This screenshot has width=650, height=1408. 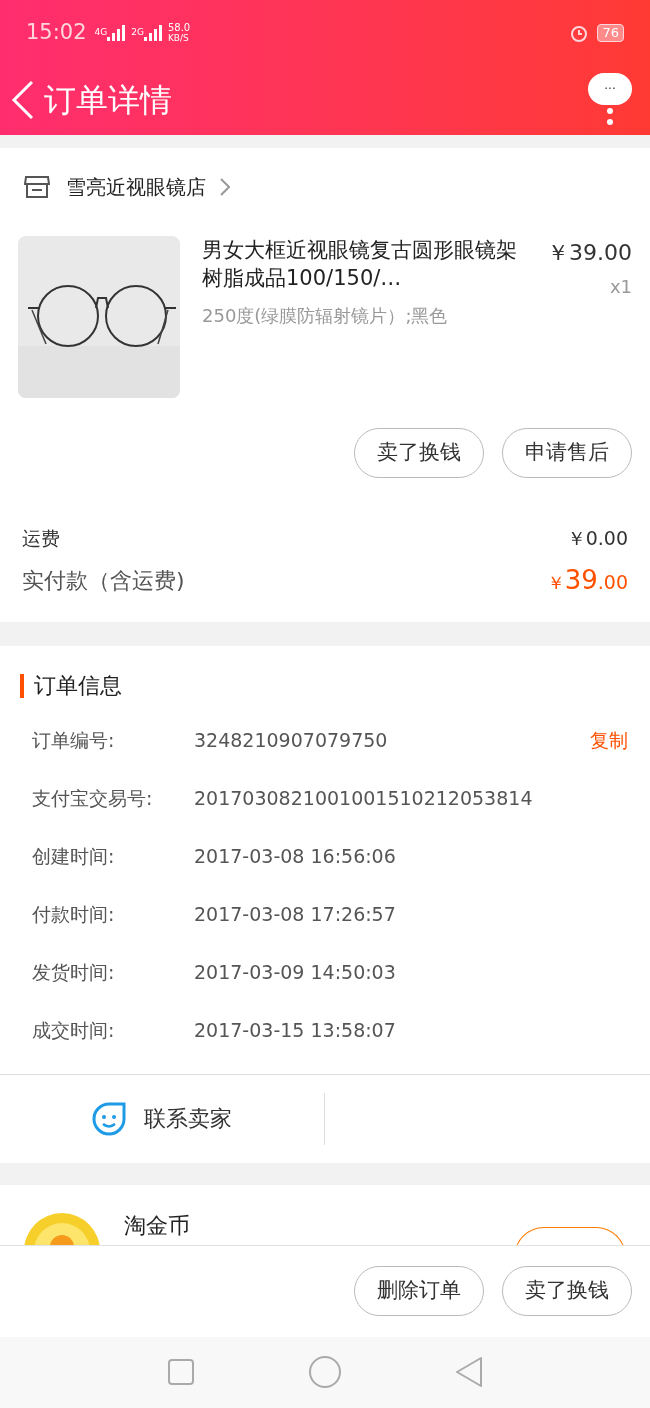 What do you see at coordinates (225, 187) in the screenshot?
I see `chevron-icon` at bounding box center [225, 187].